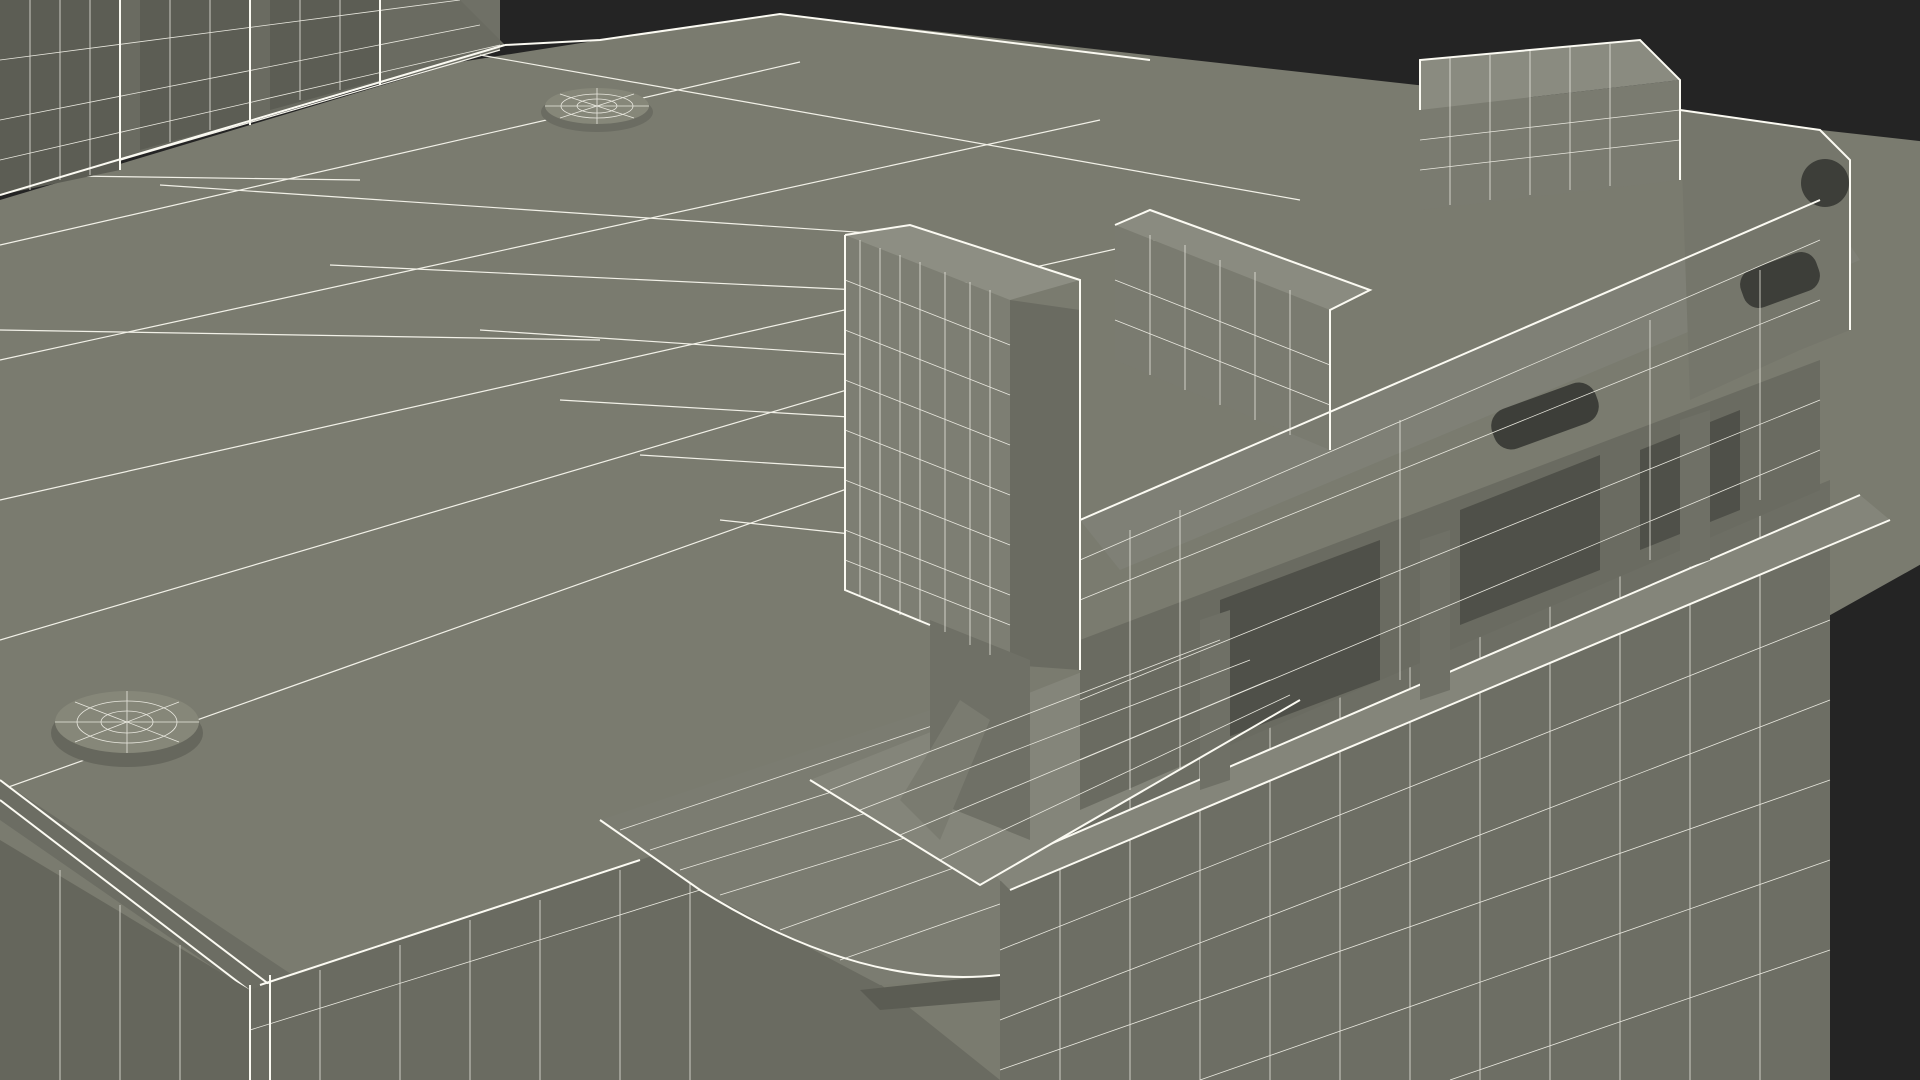 The width and height of the screenshot is (1920, 1080). I want to click on vent-cap-upper, so click(597, 110).